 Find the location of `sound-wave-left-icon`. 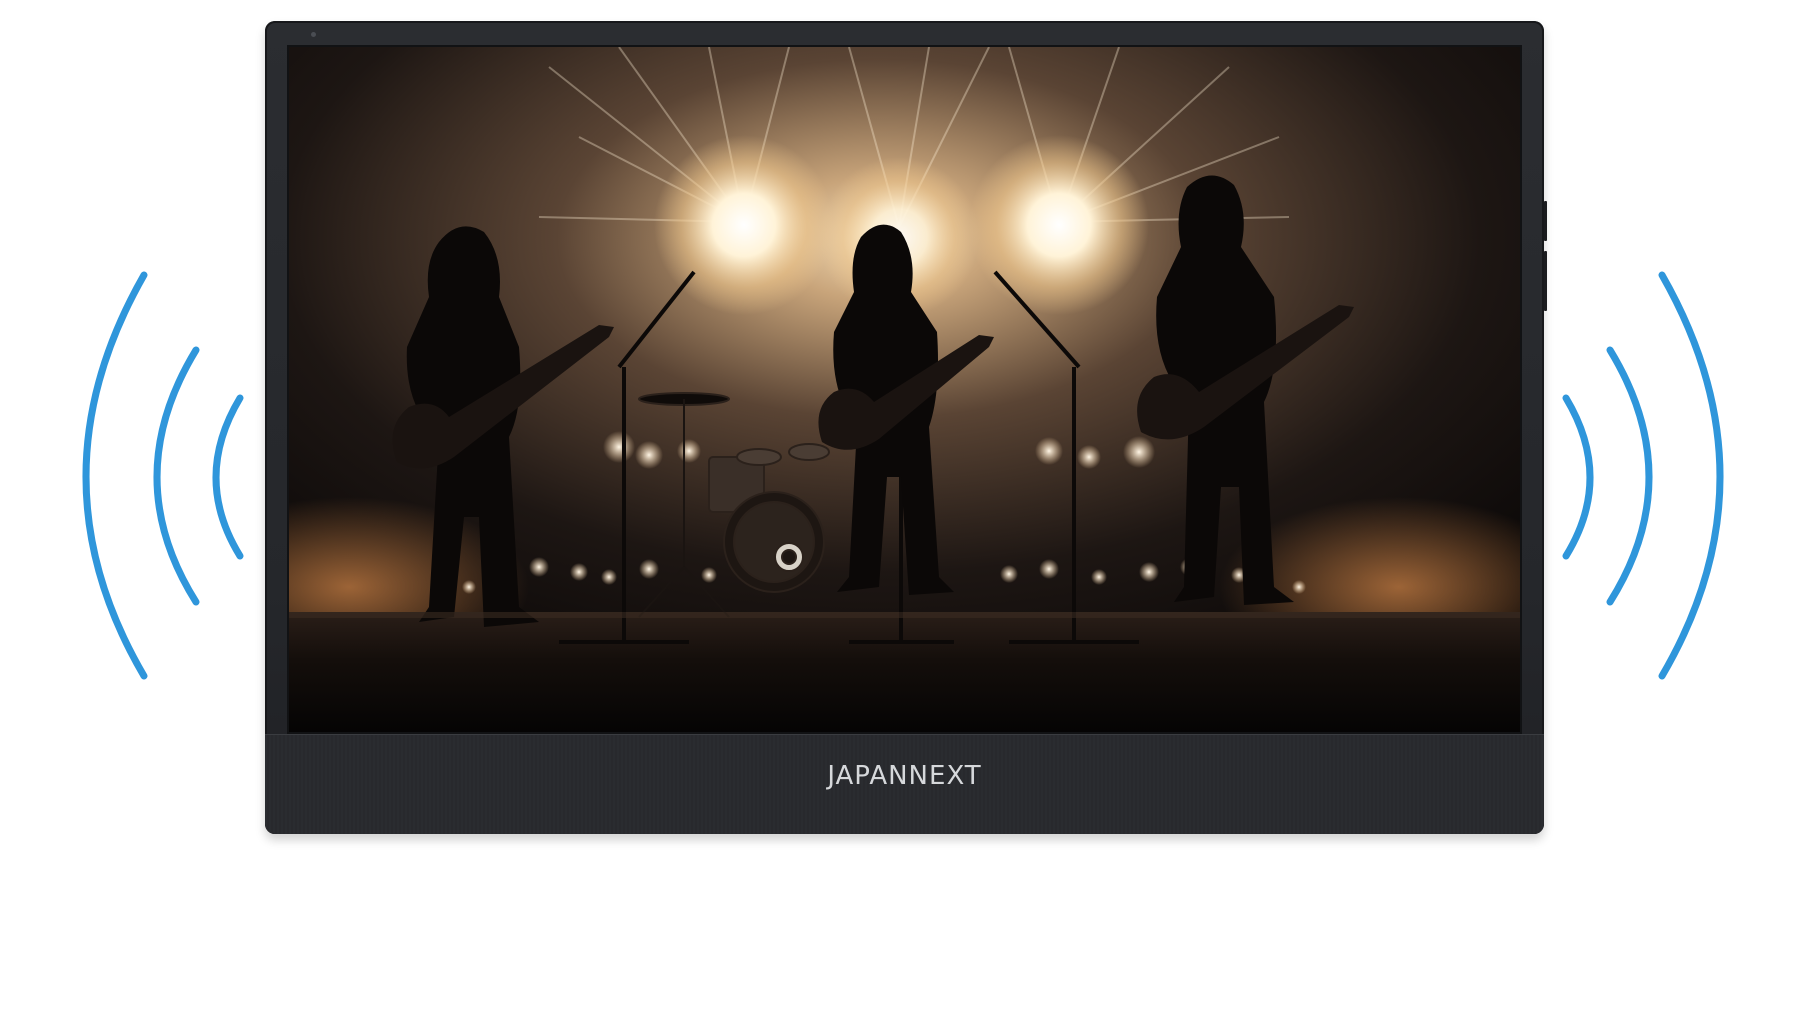

sound-wave-left-icon is located at coordinates (163, 475).